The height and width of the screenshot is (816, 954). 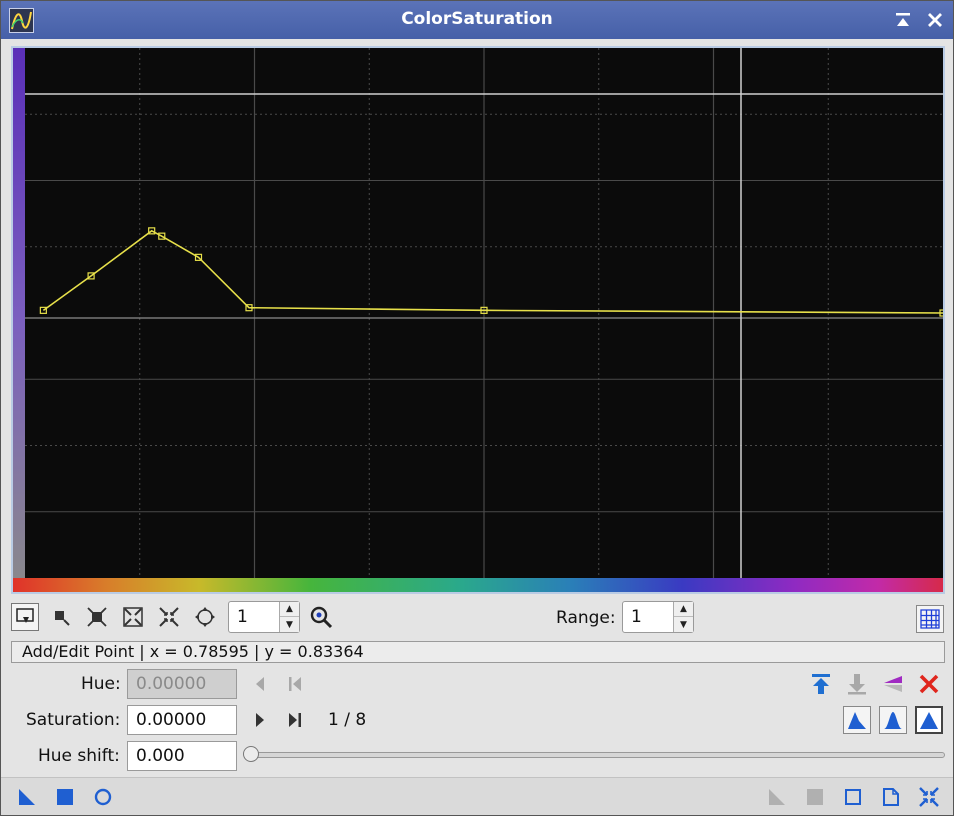 What do you see at coordinates (935, 20) in the screenshot?
I see `close-icon` at bounding box center [935, 20].